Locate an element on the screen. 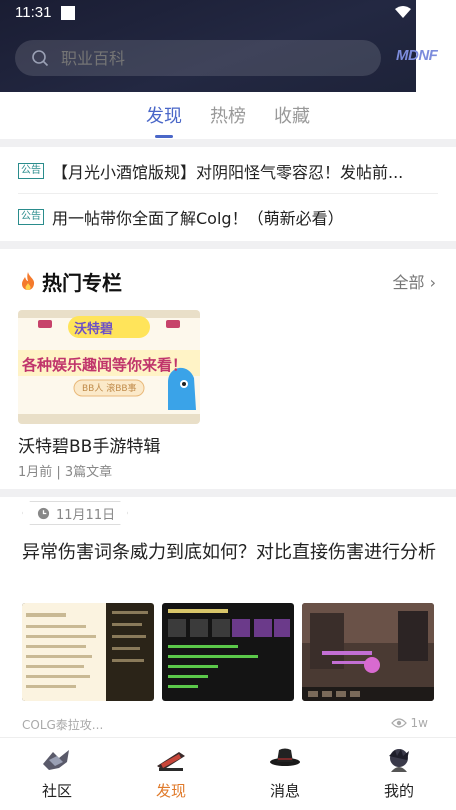 This screenshot has height=810, width=456. top-tabs: 发现 热榜 收藏 is located at coordinates (228, 115).